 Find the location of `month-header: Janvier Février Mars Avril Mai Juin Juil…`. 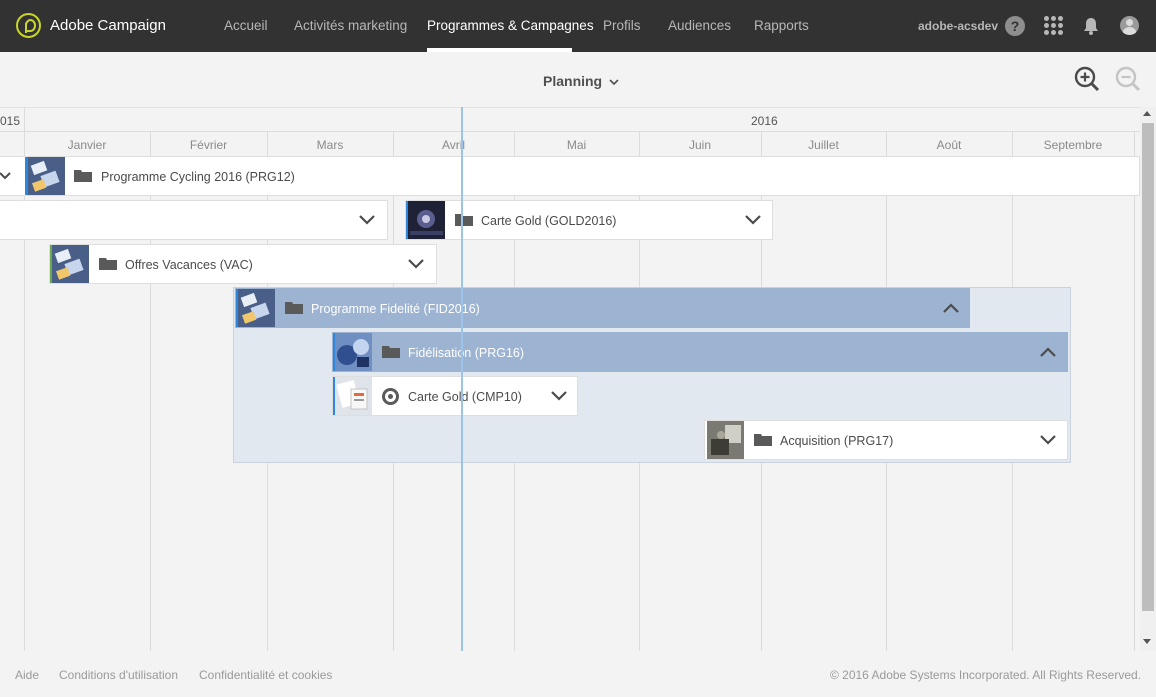

month-header: Janvier Février Mars Avril Mai Juin Juil… is located at coordinates (570, 144).